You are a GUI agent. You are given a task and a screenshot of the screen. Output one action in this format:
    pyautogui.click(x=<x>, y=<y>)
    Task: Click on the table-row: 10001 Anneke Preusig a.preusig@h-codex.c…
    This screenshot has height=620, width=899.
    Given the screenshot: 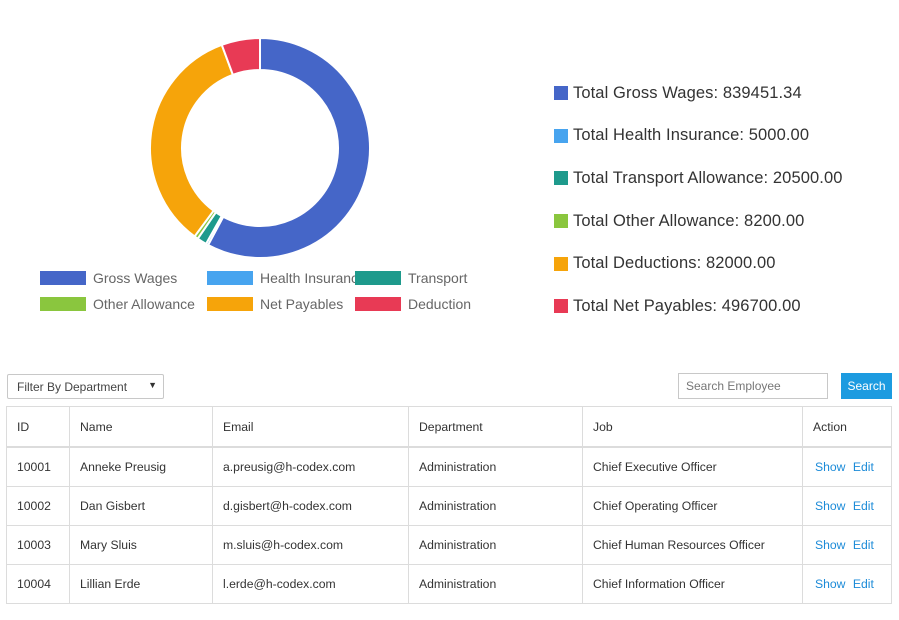 What is the action you would take?
    pyautogui.click(x=449, y=466)
    